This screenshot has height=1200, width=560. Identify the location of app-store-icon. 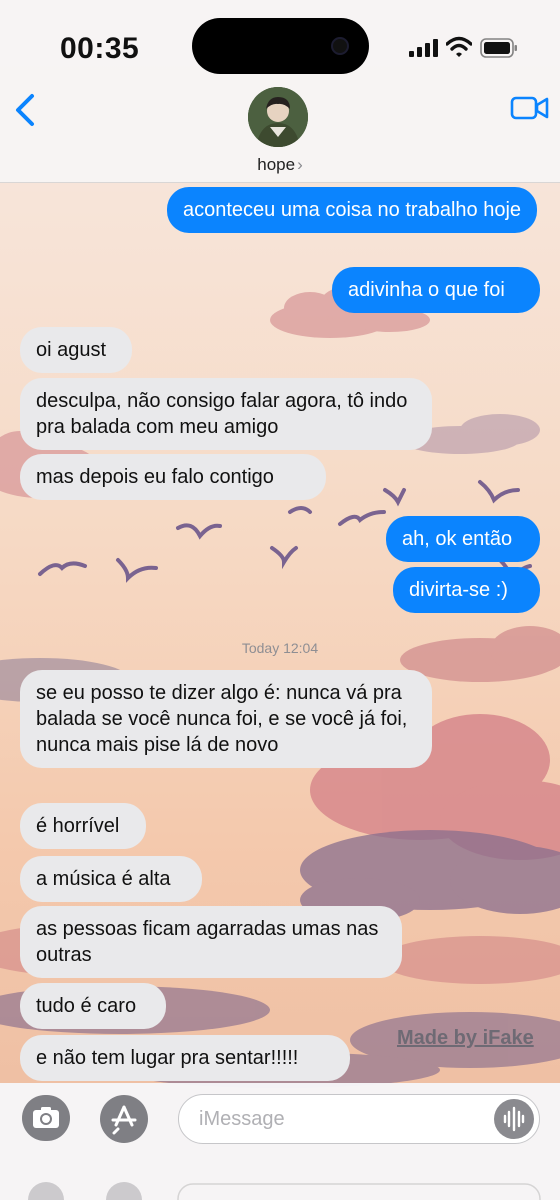
(124, 1120).